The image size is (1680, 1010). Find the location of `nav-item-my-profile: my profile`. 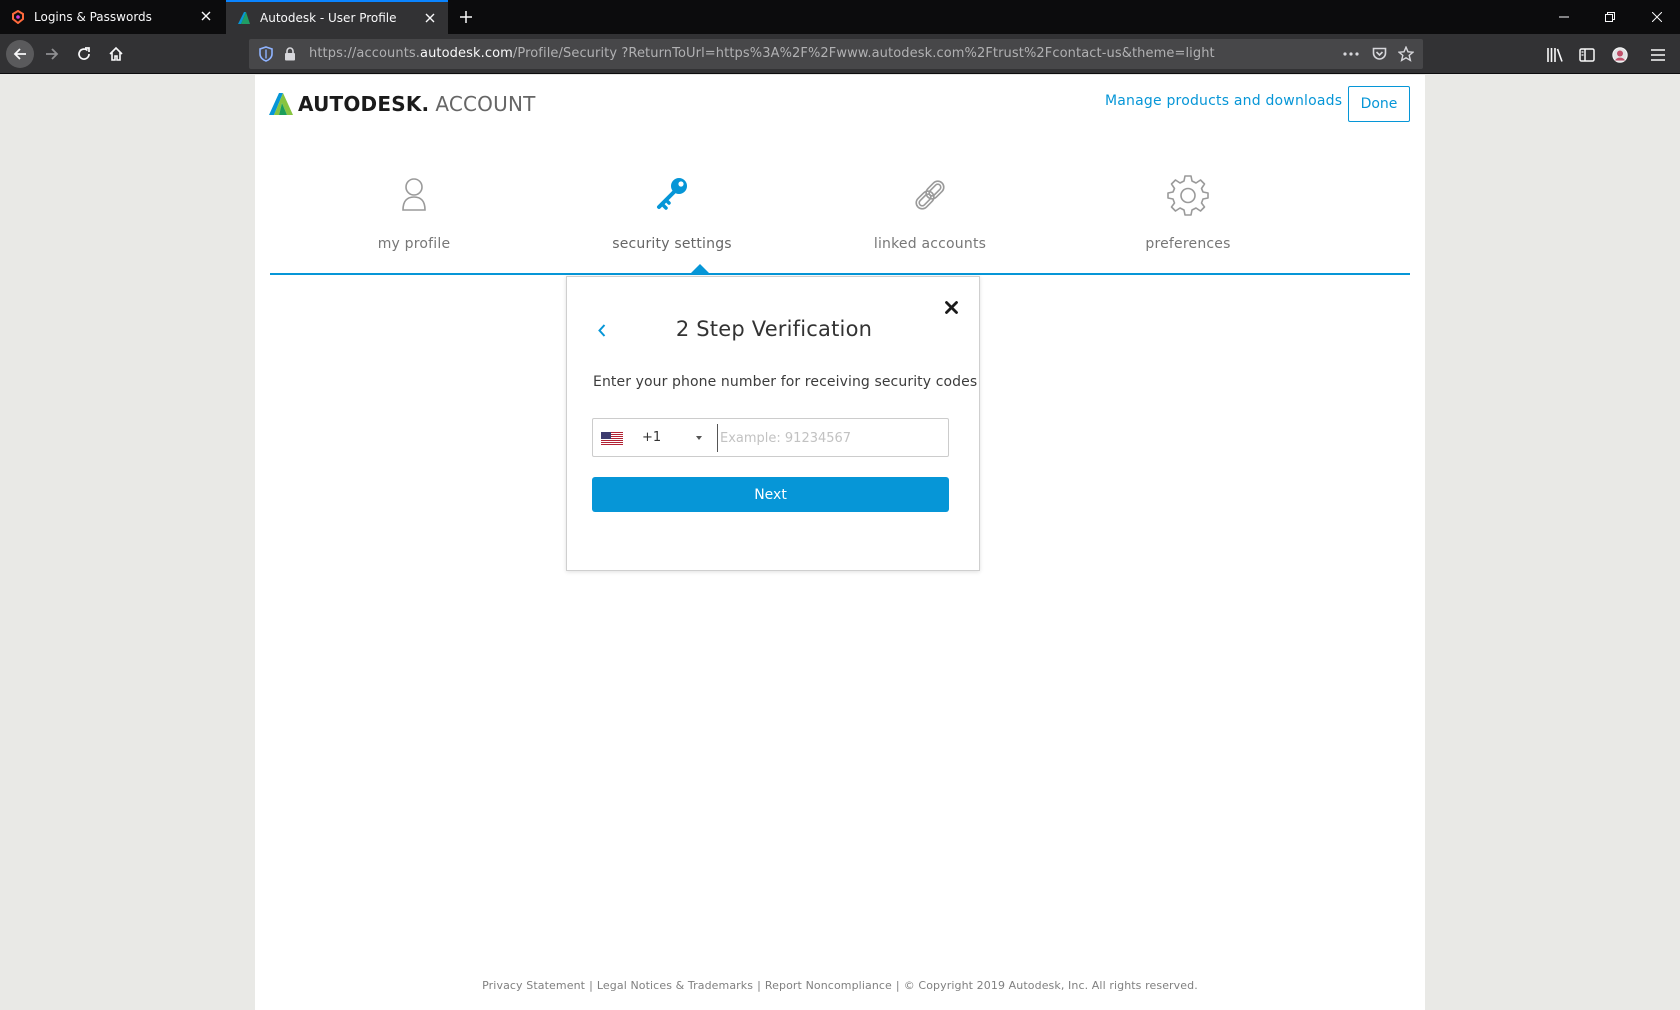

nav-item-my-profile: my profile is located at coordinates (414, 240).